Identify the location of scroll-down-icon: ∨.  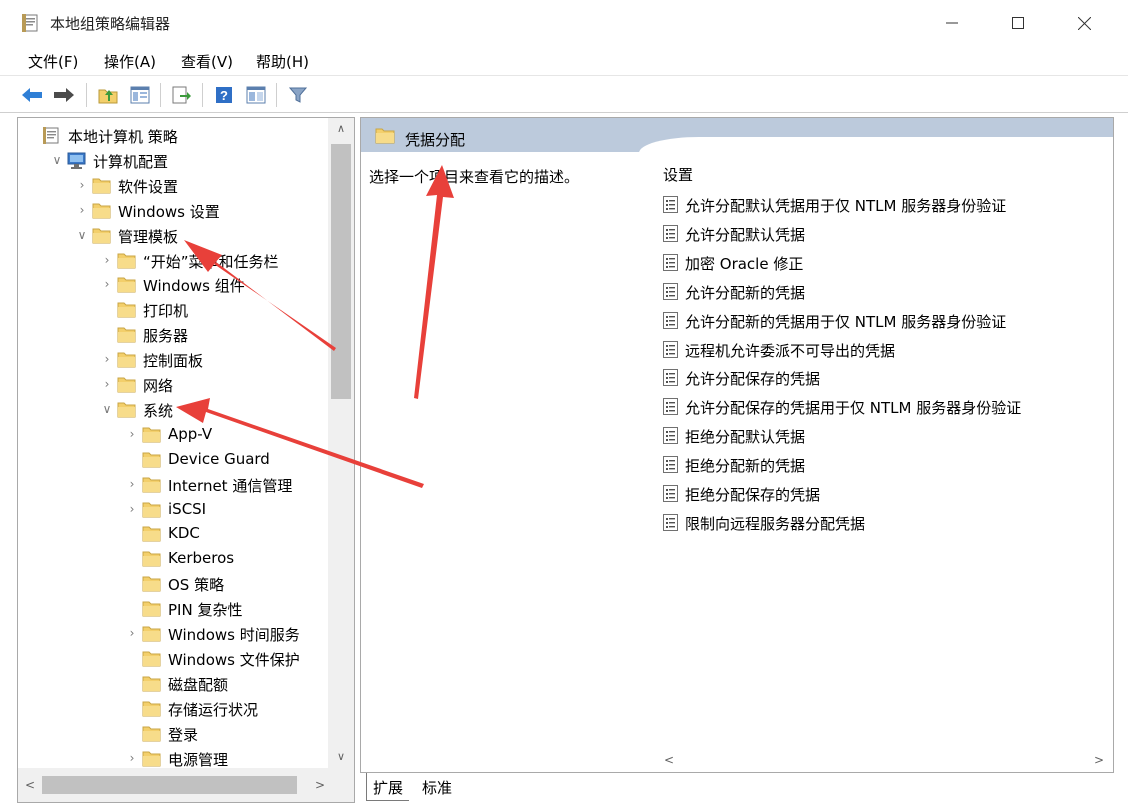
(341, 757).